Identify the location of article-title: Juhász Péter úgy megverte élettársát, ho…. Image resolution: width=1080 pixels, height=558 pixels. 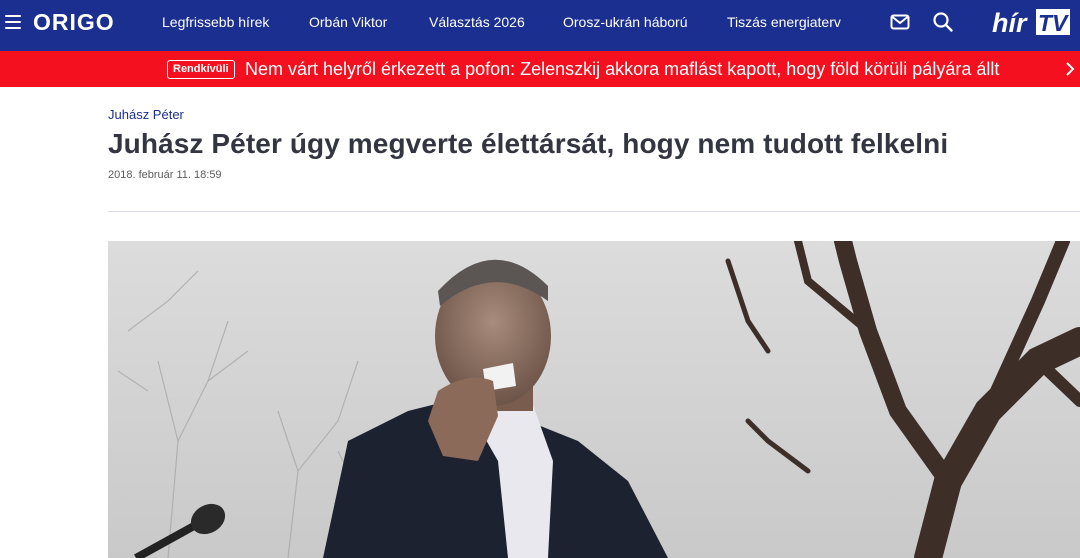
(528, 143).